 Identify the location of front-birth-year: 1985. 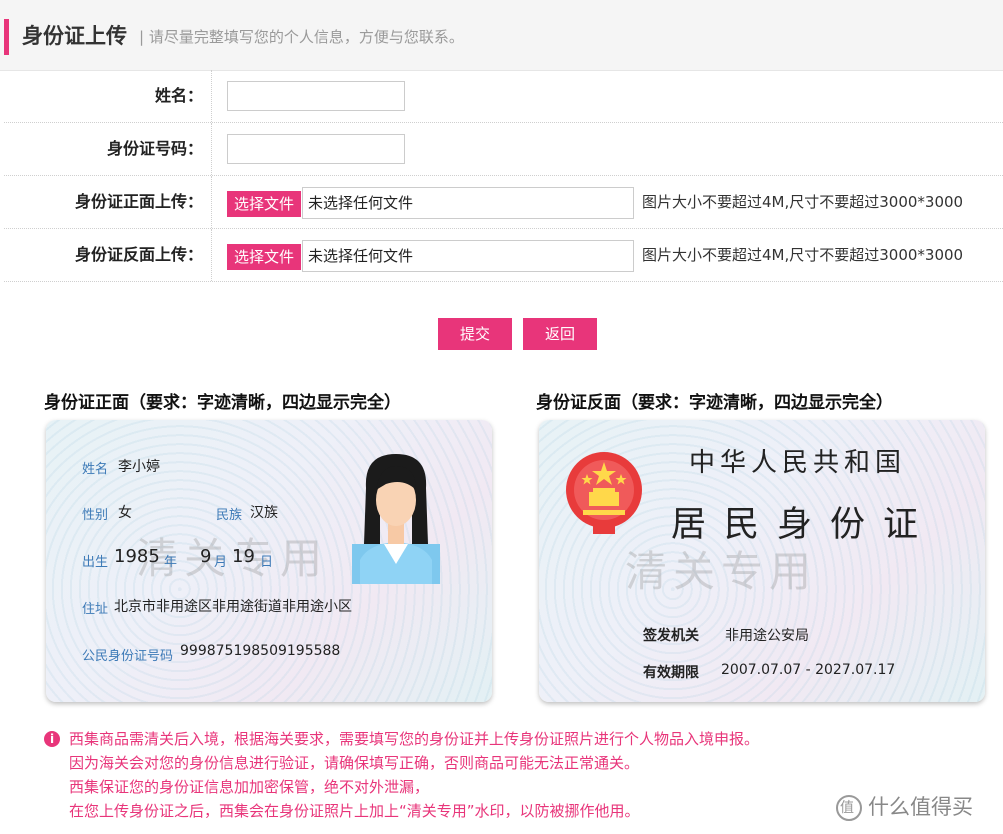
(137, 556).